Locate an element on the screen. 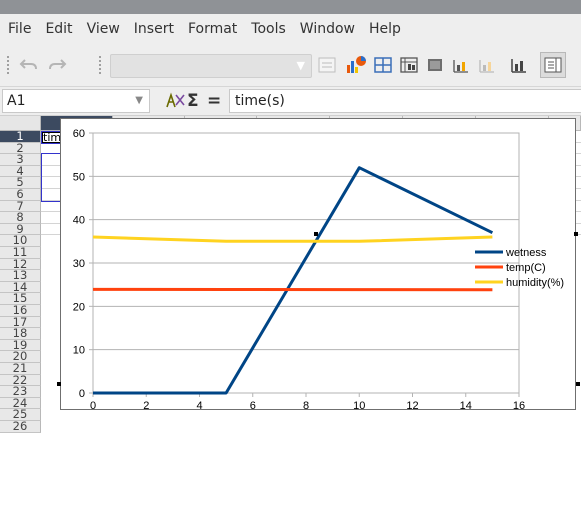  formula-equals-icon: = is located at coordinates (214, 101).